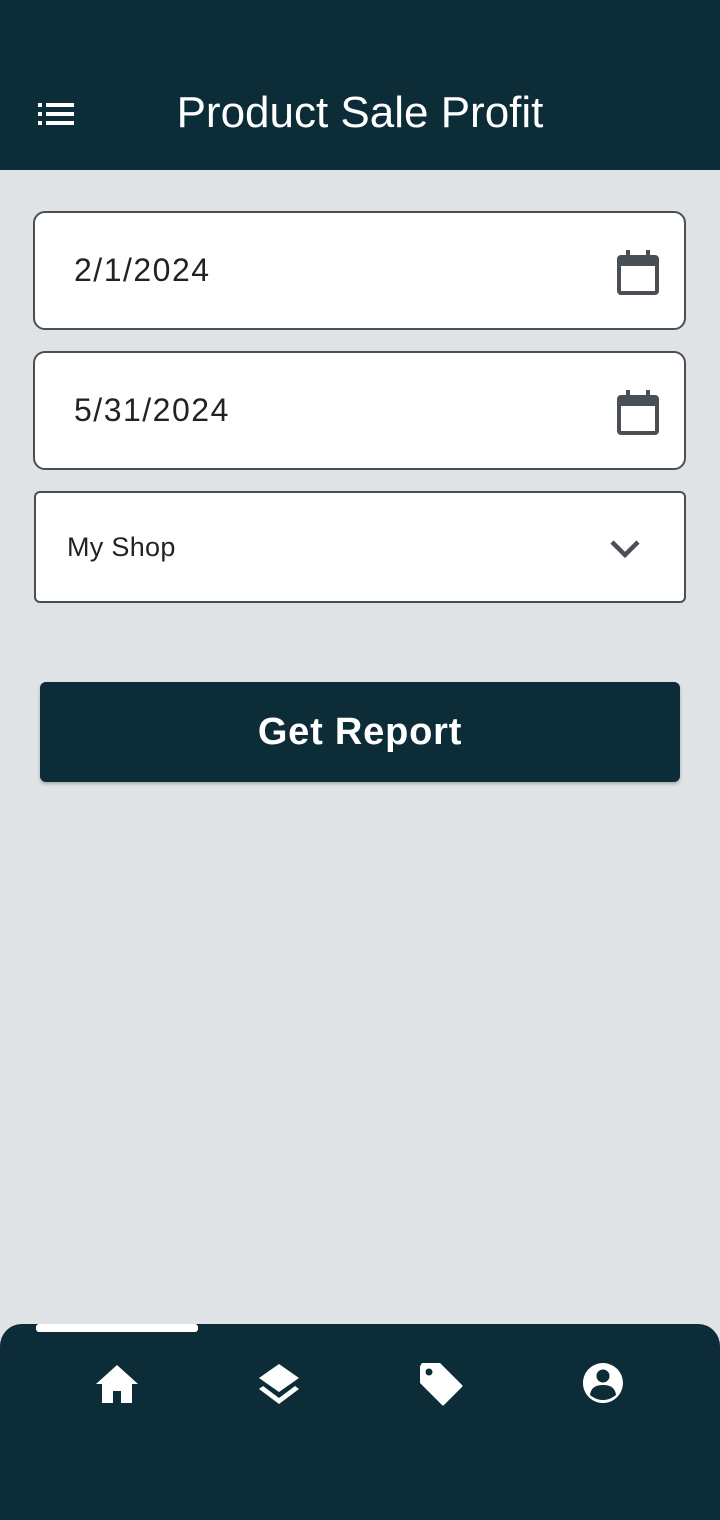 The height and width of the screenshot is (1520, 720). I want to click on start-date-value: 2/1/2024, so click(142, 270).